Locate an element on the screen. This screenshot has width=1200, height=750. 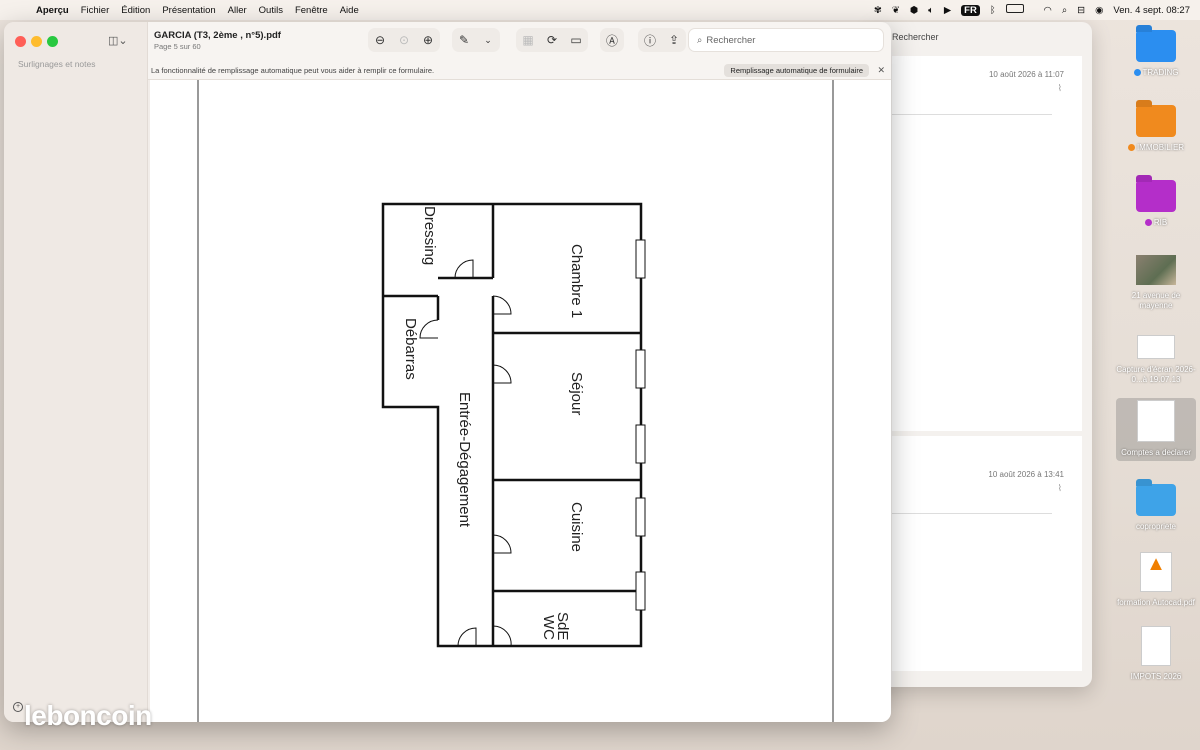
document-title: GARCIA (T3, 2ème , n°5).pdf is located at coordinates (217, 35).